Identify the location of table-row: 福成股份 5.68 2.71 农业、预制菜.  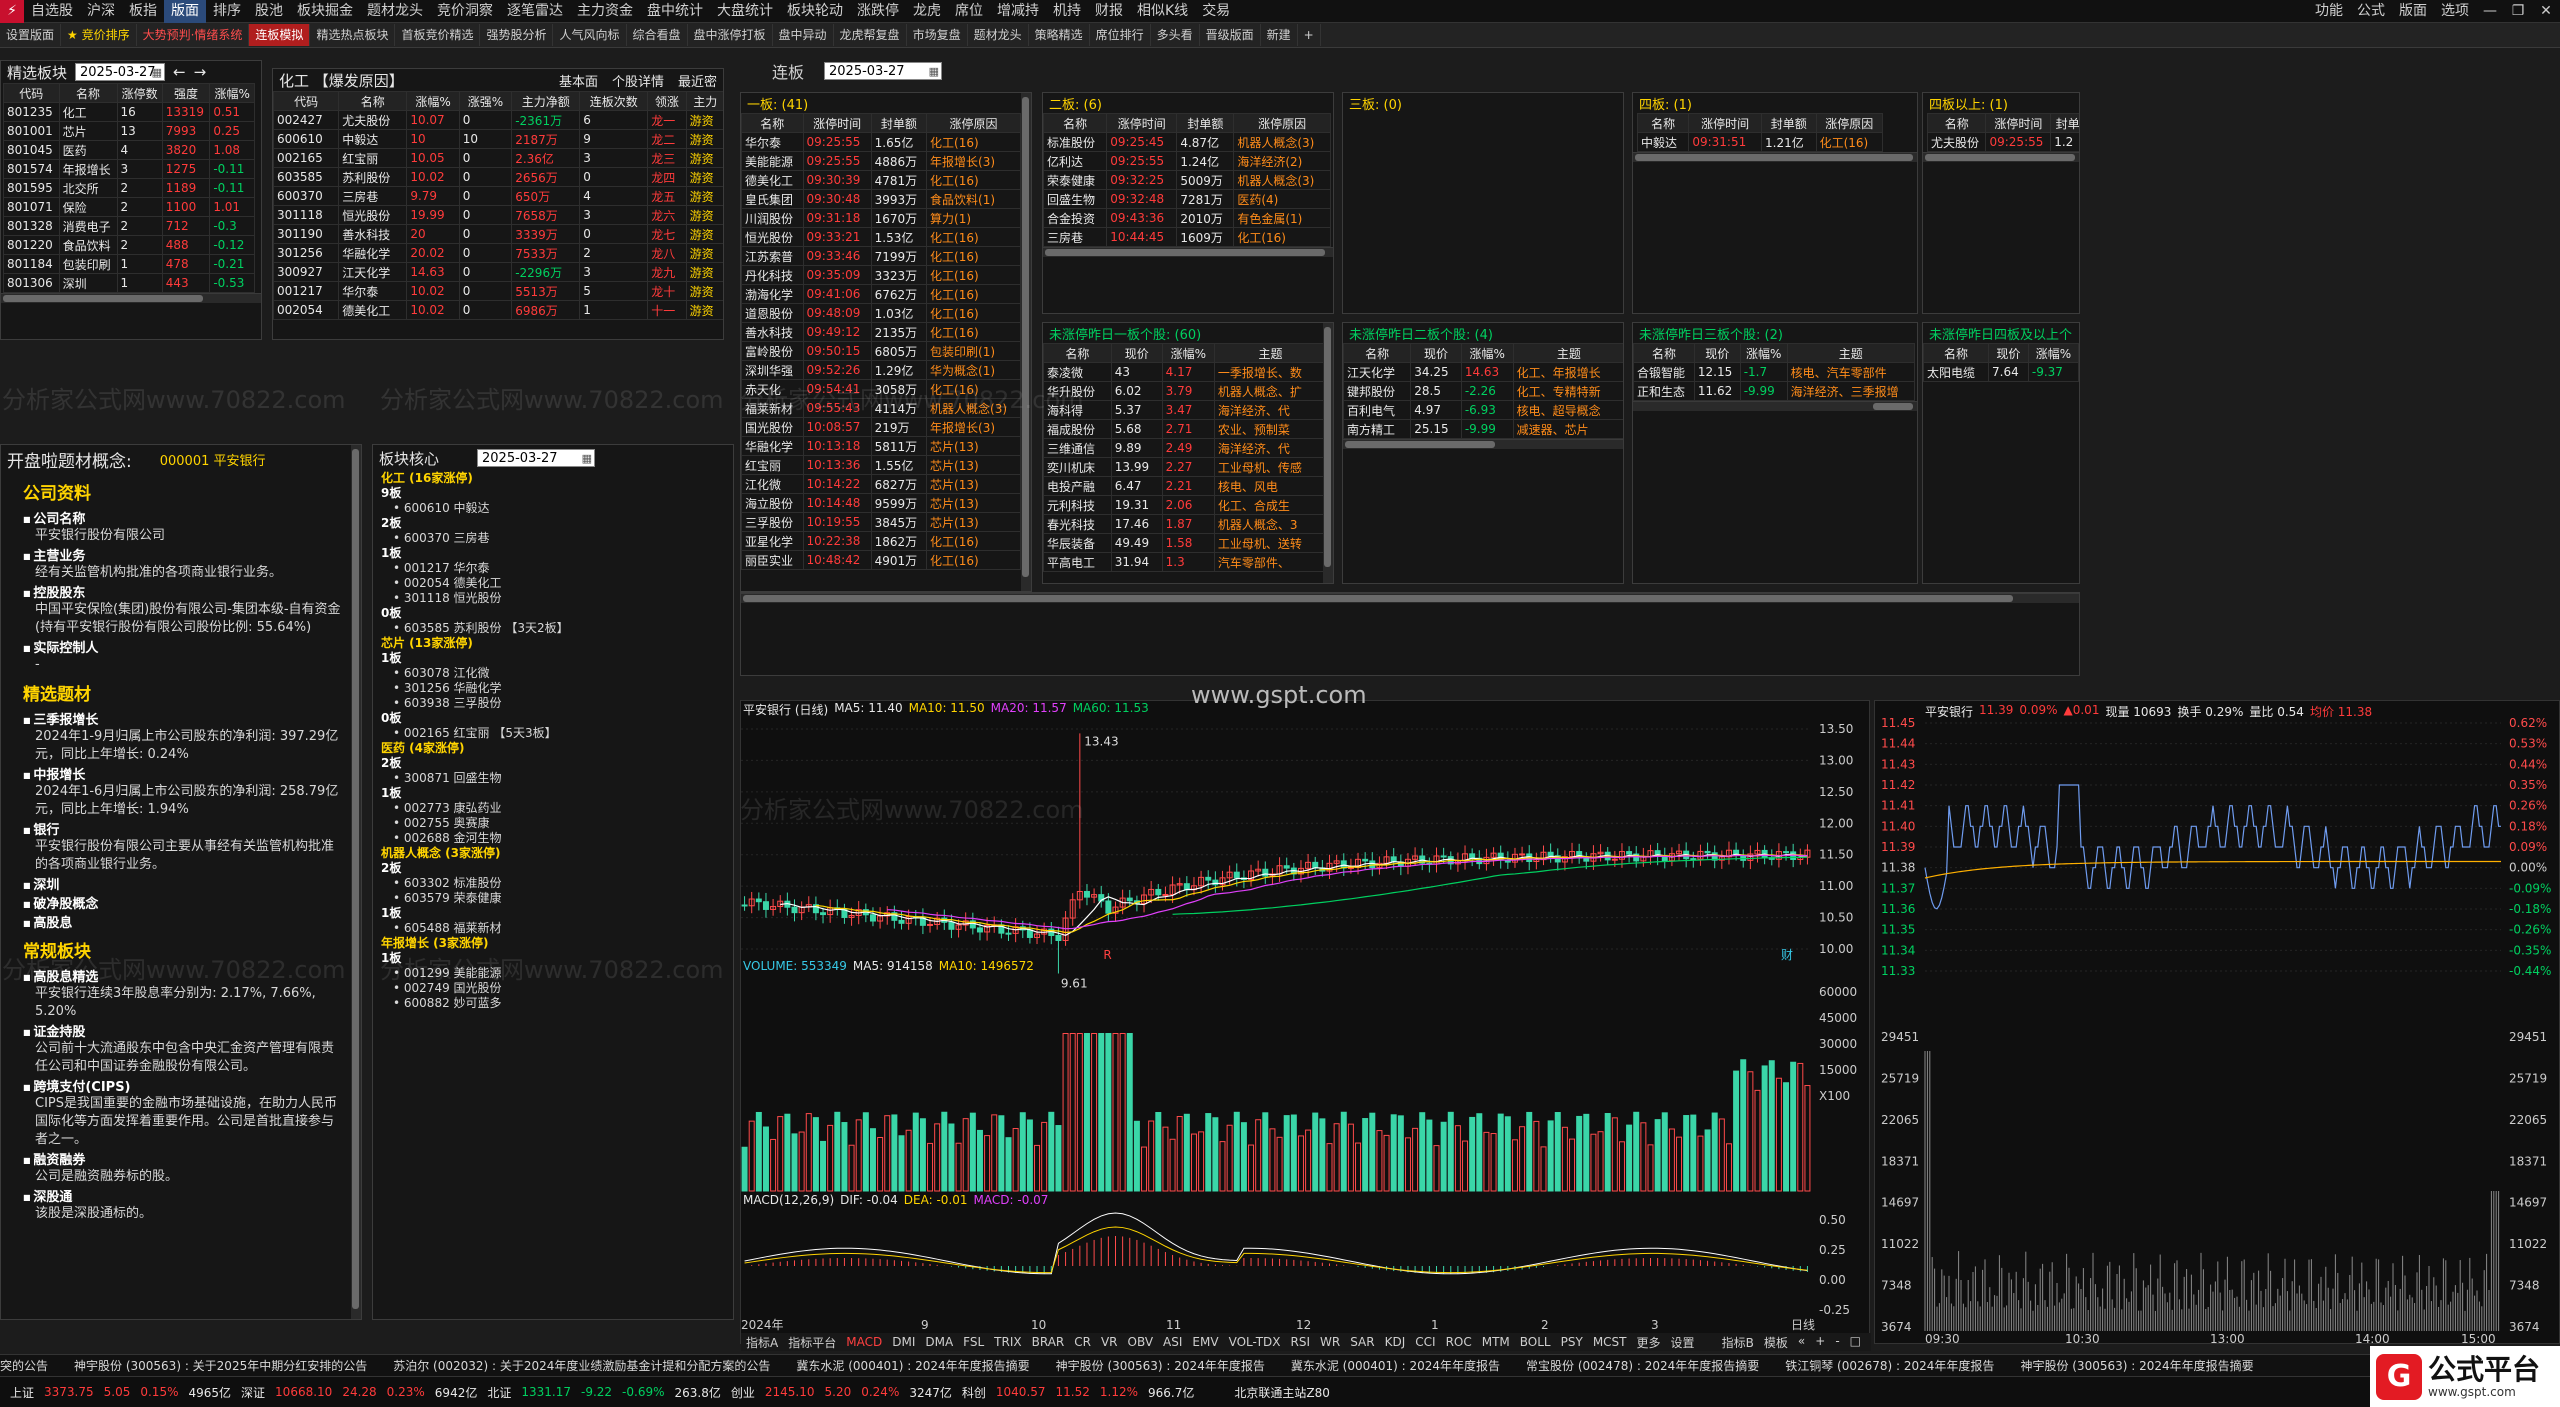
(1185, 429).